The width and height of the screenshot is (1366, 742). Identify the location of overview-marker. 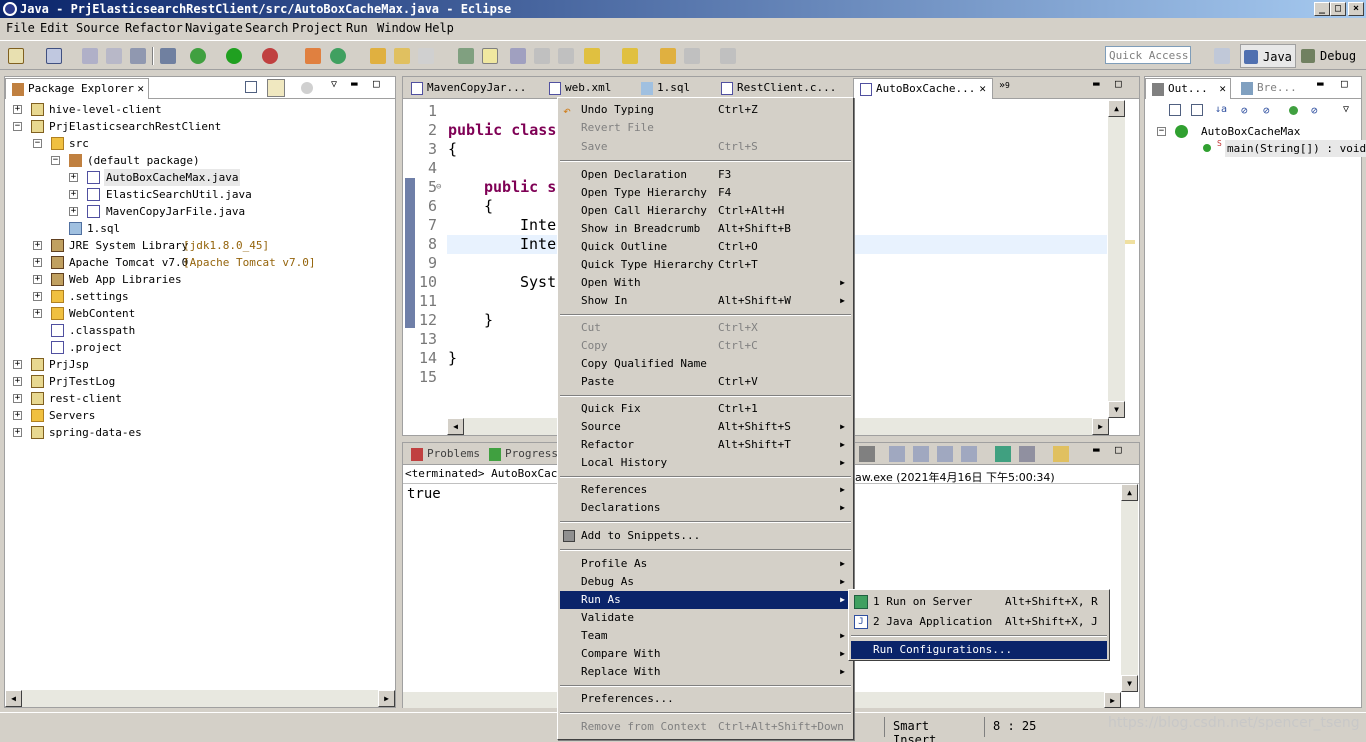
(1130, 242).